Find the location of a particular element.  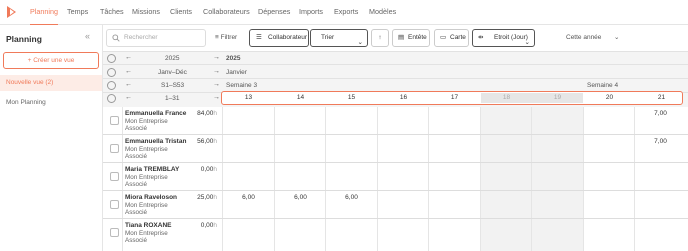

nav-planning: Planning is located at coordinates (44, 12).